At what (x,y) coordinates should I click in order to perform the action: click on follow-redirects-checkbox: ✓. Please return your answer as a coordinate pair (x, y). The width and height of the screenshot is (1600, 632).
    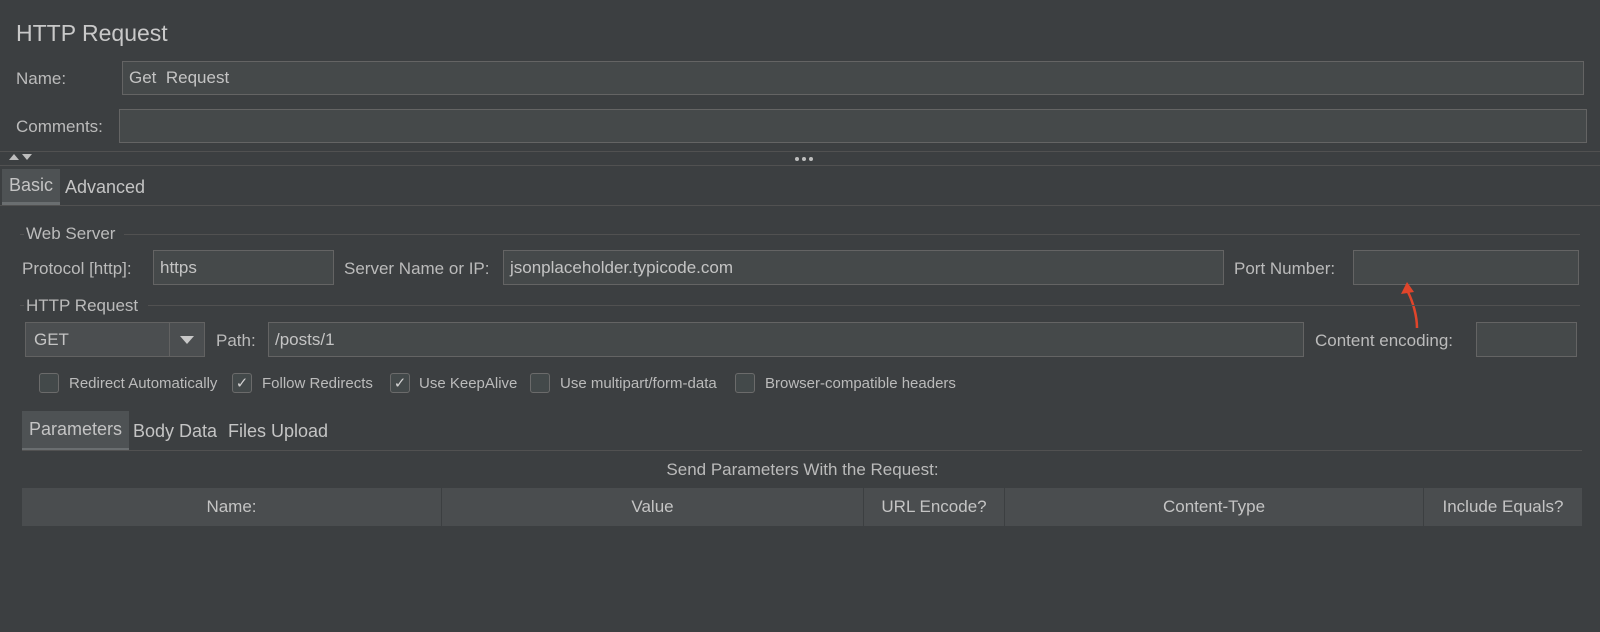
    Looking at the image, I should click on (242, 383).